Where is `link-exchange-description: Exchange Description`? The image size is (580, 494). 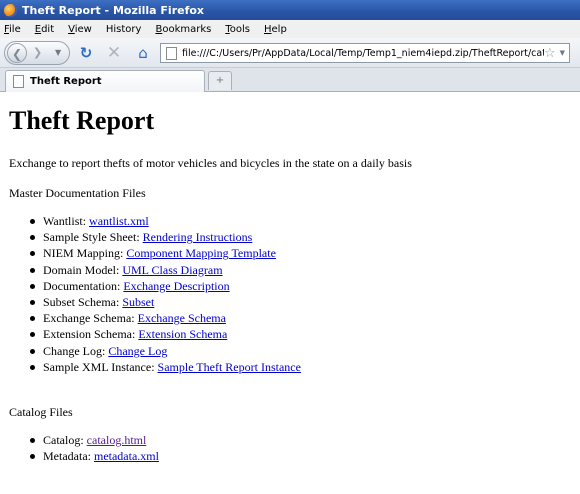
link-exchange-description: Exchange Description is located at coordinates (176, 286).